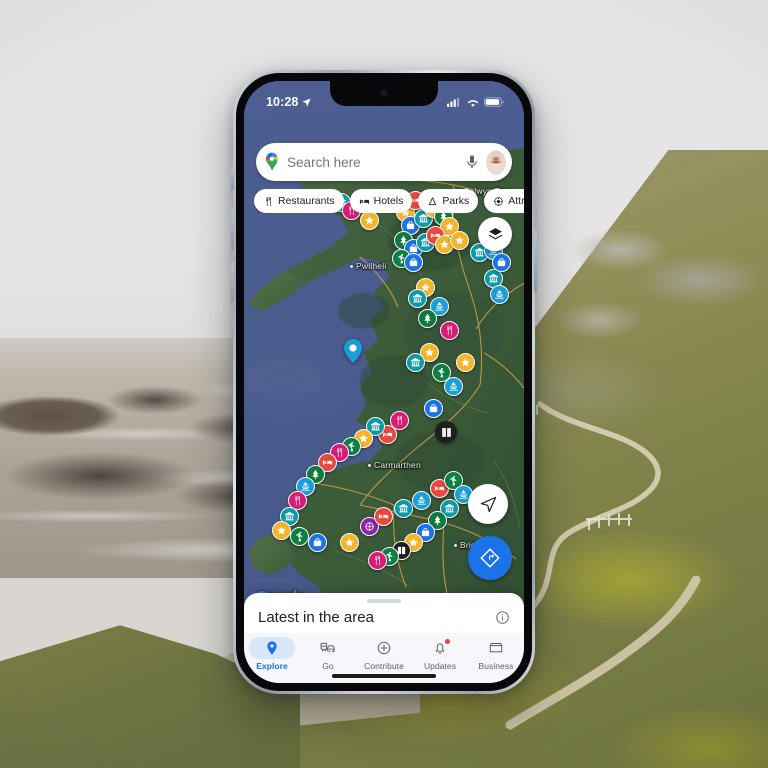 The width and height of the screenshot is (768, 768). I want to click on sheet-header: Latest in the area, so click(384, 614).